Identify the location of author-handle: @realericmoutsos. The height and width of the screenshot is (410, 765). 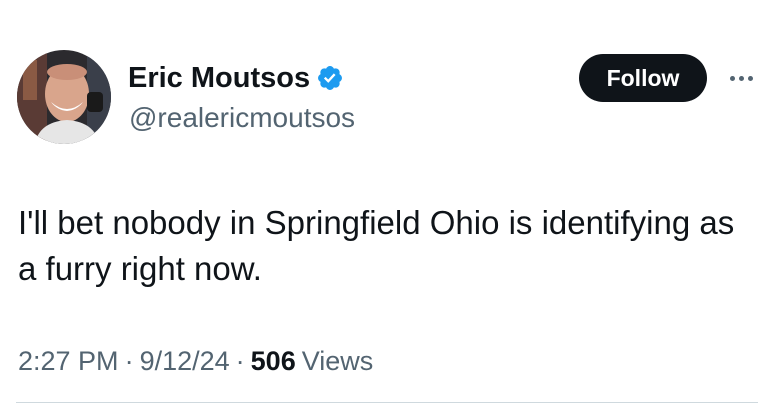
(242, 118).